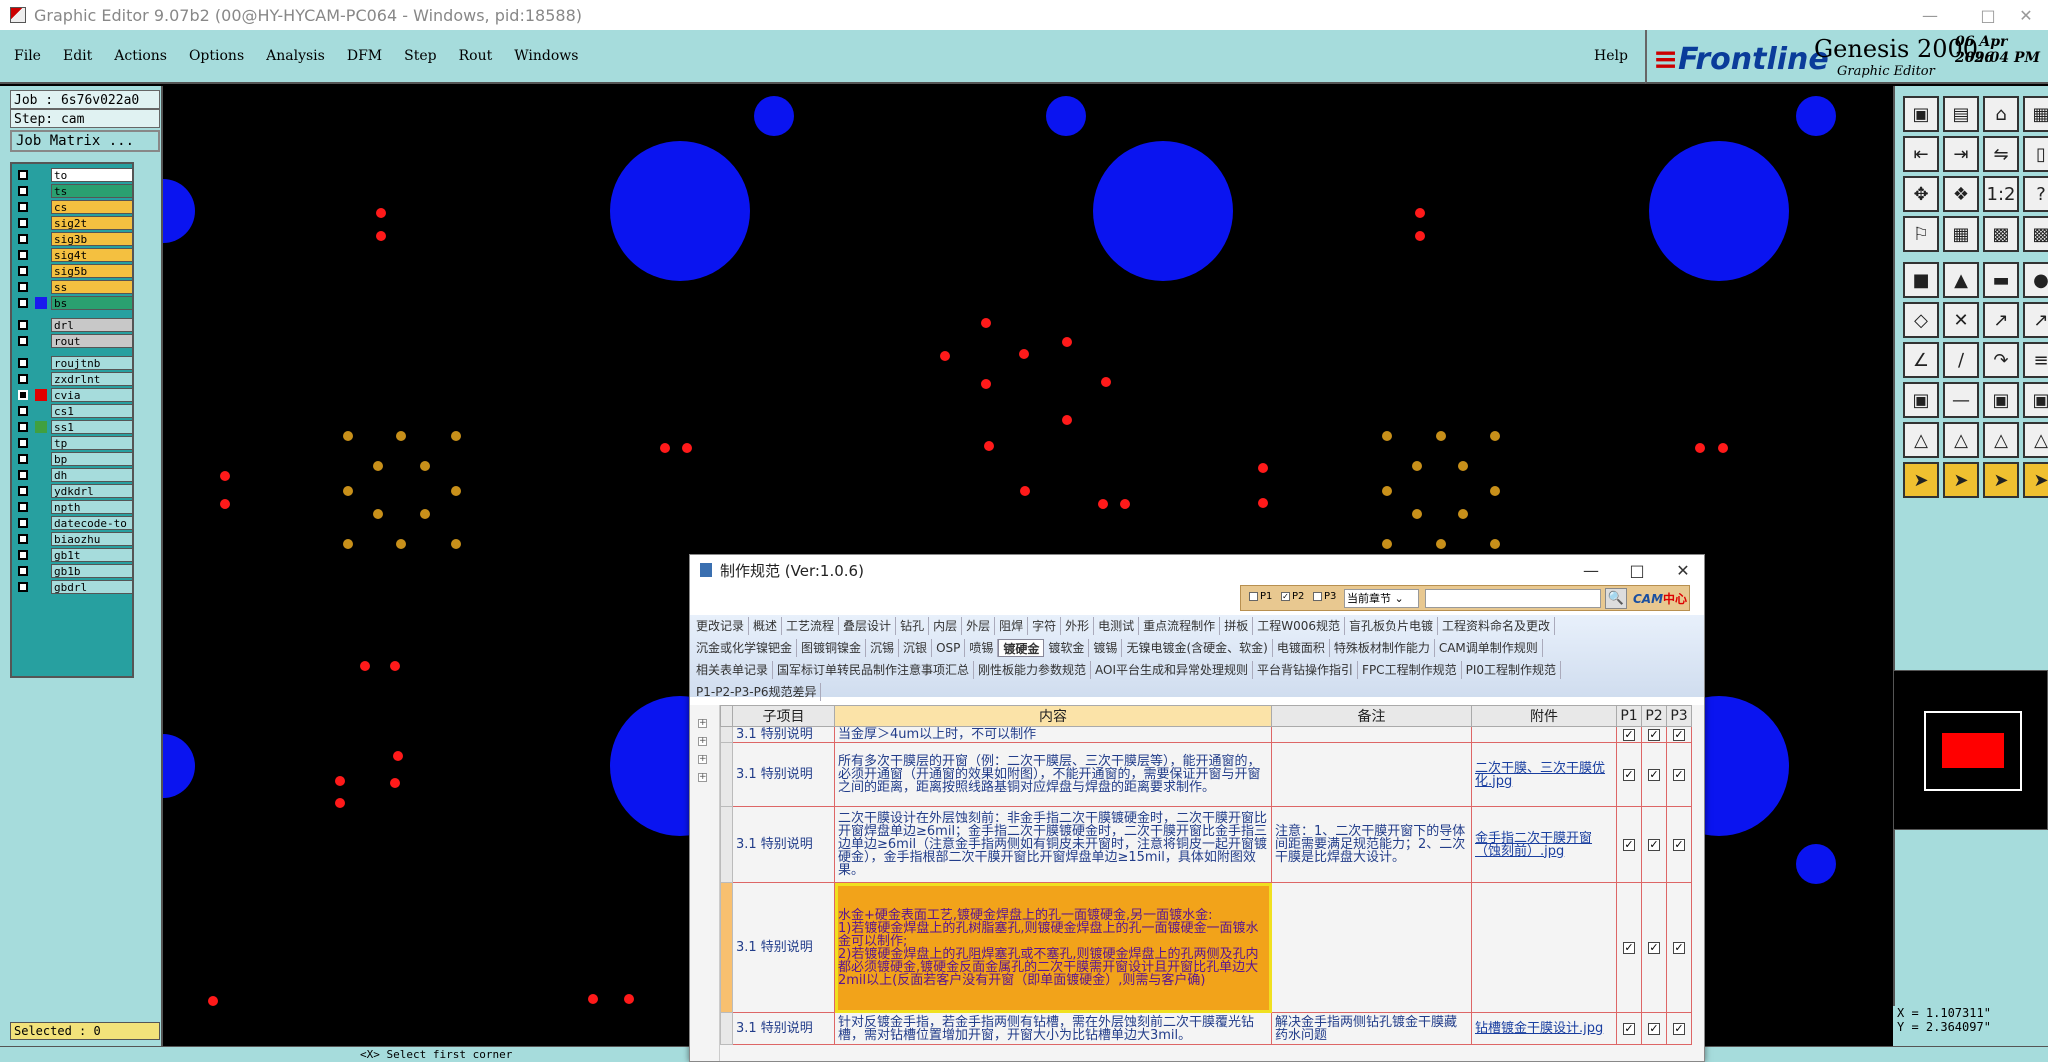  What do you see at coordinates (1921, 480) in the screenshot?
I see `select-arrow-icon: ➤` at bounding box center [1921, 480].